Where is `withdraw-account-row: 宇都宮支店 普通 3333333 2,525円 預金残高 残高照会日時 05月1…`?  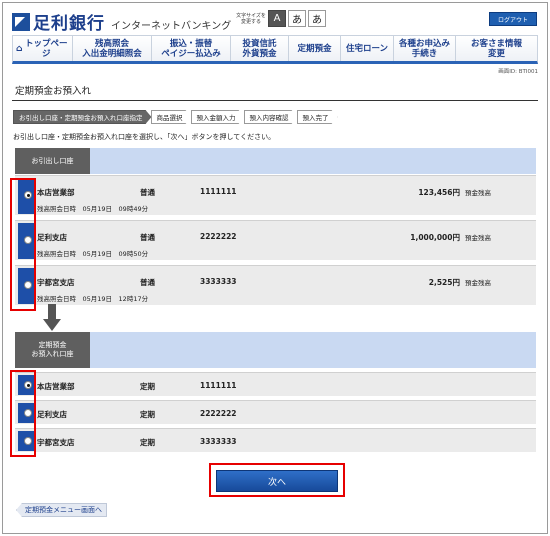 withdraw-account-row: 宇都宮支店 普通 3333333 2,525円 預金残高 残高照会日時 05月1… is located at coordinates (275, 285).